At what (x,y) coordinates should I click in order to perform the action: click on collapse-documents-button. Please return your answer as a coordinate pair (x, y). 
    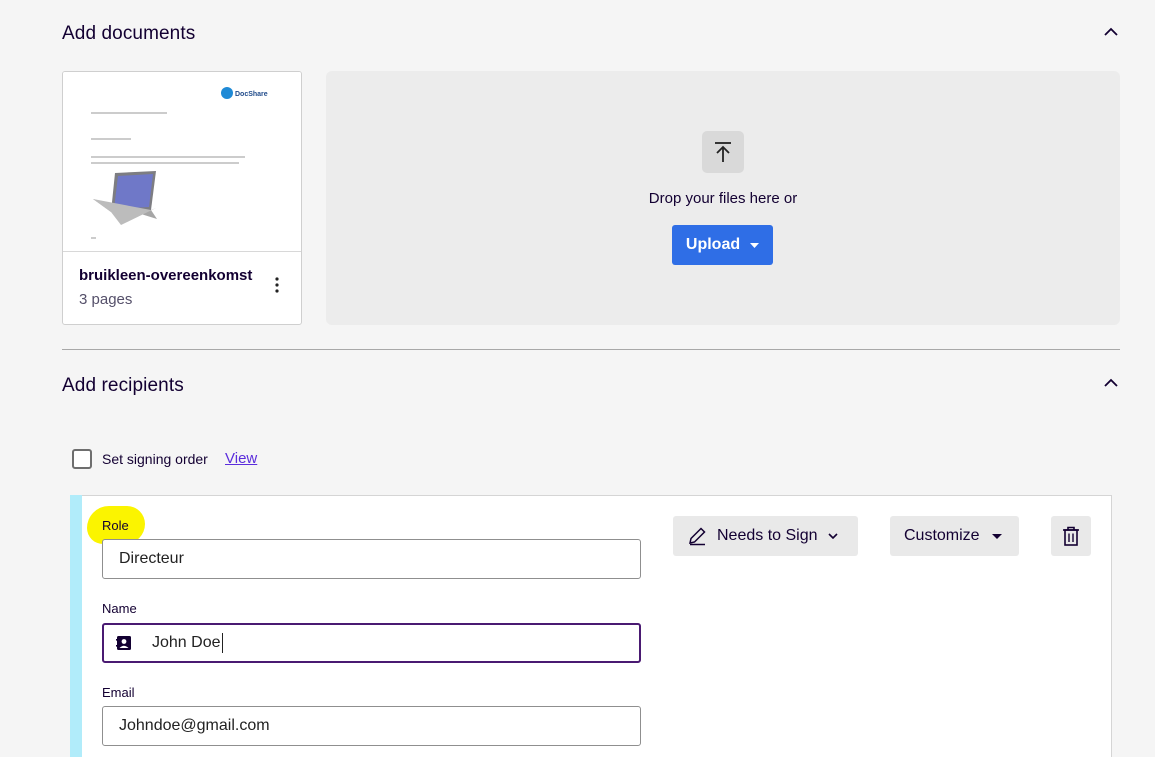
    Looking at the image, I should click on (1111, 32).